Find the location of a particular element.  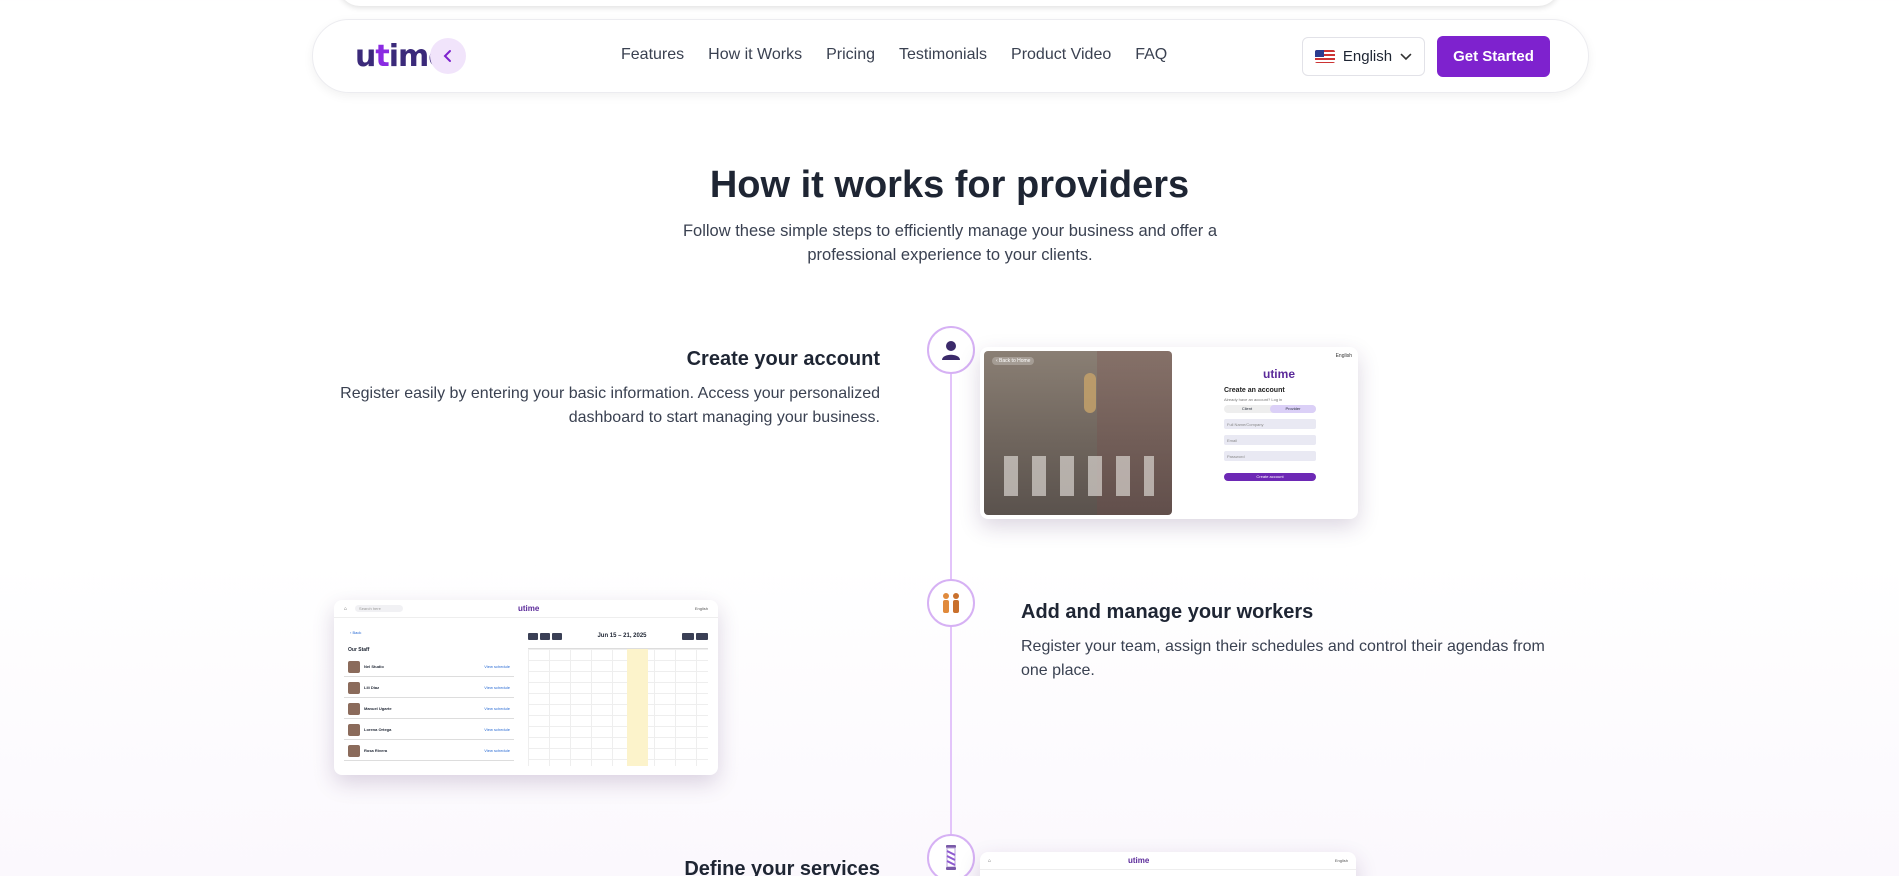

salon-photo: ‹ Back to Home is located at coordinates (1078, 433).